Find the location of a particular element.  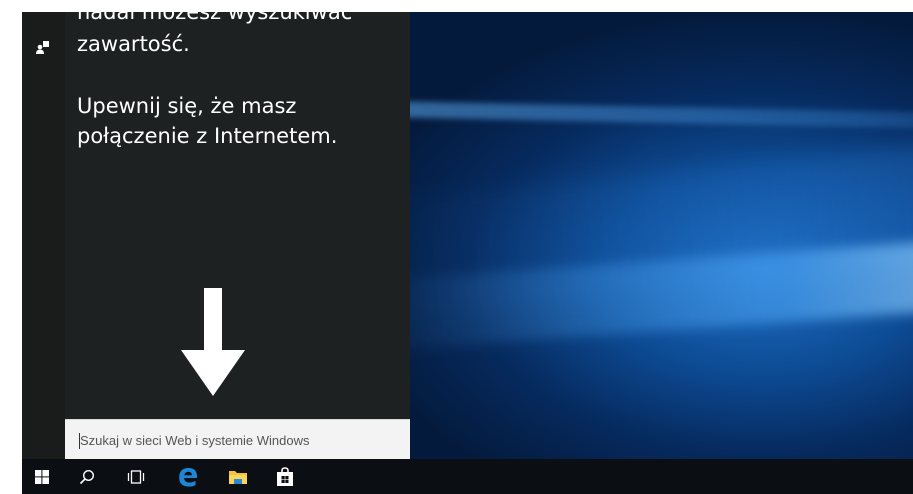

start-menu-rail is located at coordinates (43, 235).